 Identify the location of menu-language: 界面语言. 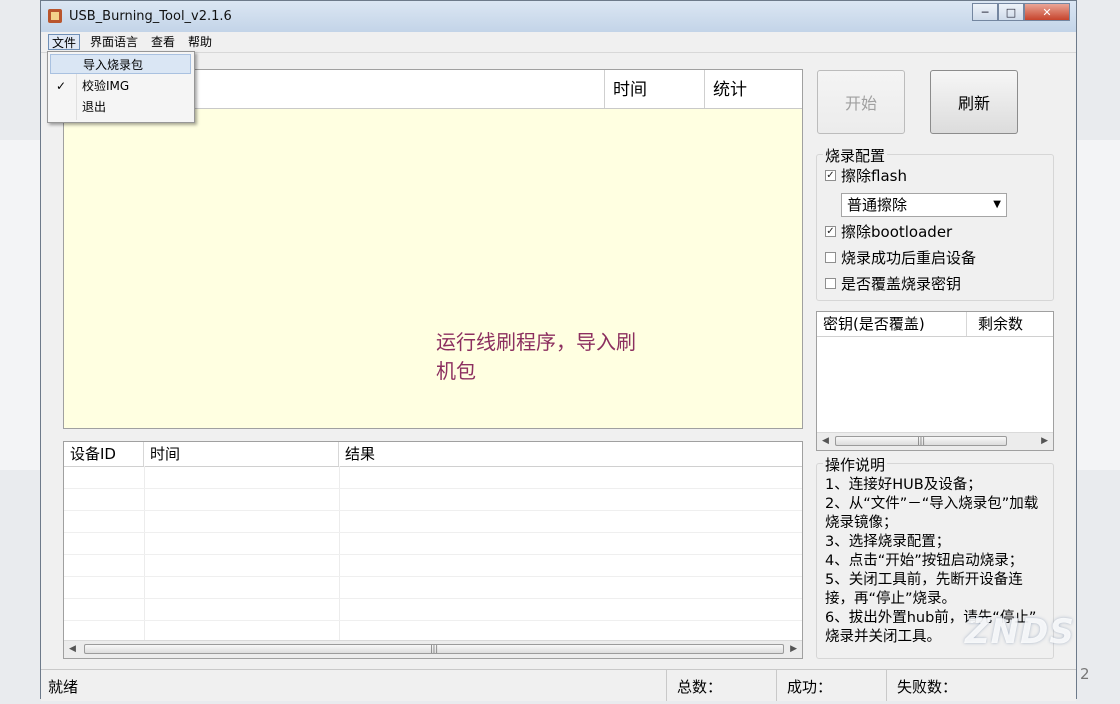
(114, 42).